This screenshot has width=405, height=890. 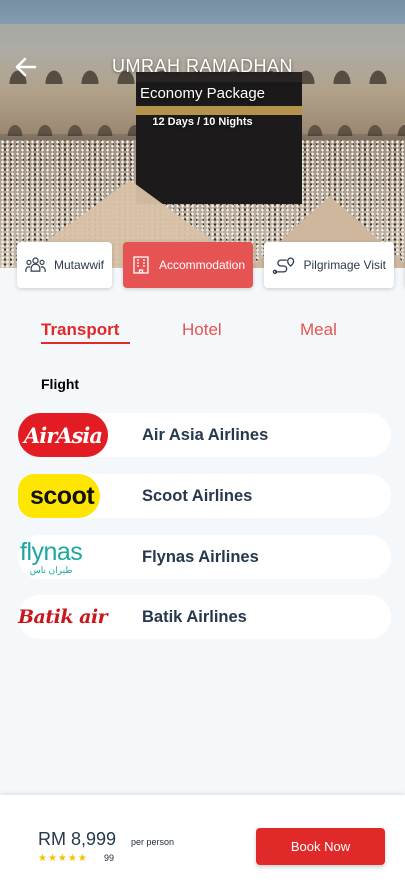 I want to click on chip-label: Pilgrimage Visit, so click(x=344, y=265).